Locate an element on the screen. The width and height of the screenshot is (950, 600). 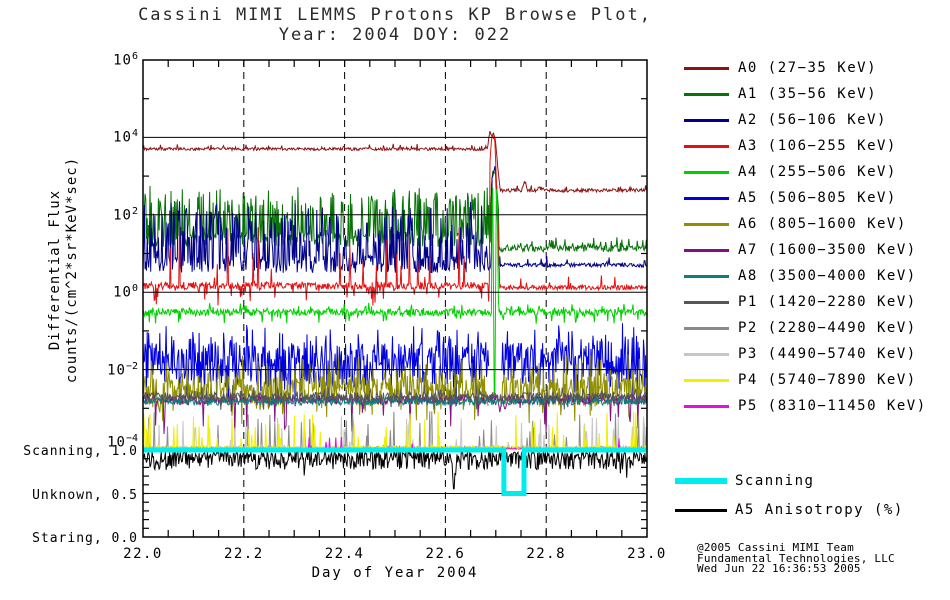
legend-label-A6: A6 (805−1600 KeV) is located at coordinates (822, 224).